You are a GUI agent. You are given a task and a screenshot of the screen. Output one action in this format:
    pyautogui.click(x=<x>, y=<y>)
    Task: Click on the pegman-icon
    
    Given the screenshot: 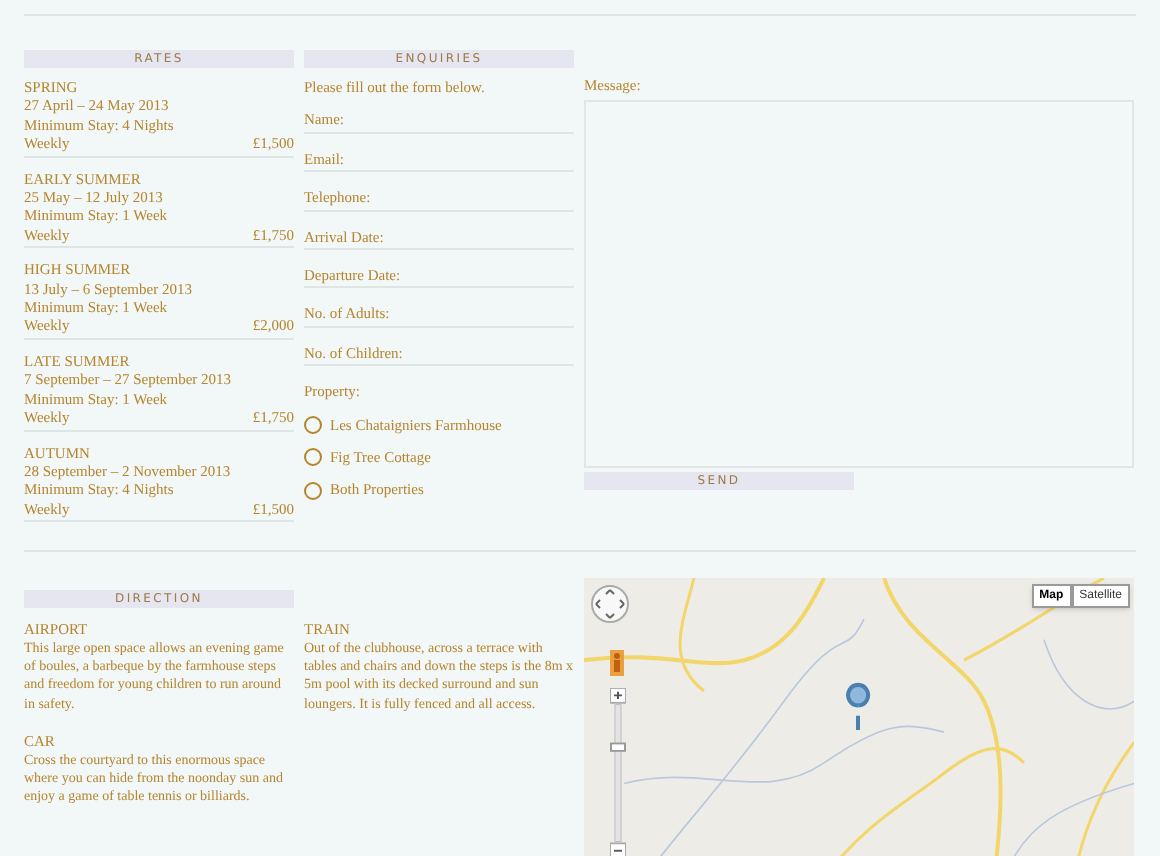 What is the action you would take?
    pyautogui.click(x=617, y=663)
    